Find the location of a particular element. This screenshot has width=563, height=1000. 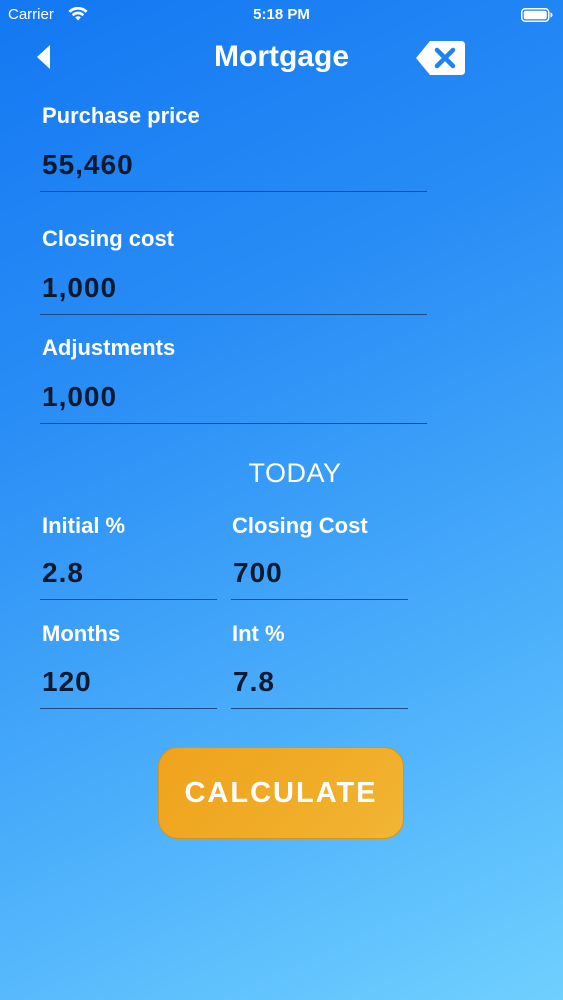

int-pct-input is located at coordinates (319, 686).